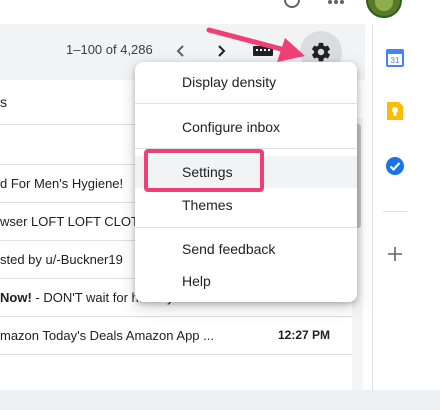 This screenshot has height=410, width=440. Describe the element at coordinates (246, 282) in the screenshot. I see `menu-item-help: Help` at that location.